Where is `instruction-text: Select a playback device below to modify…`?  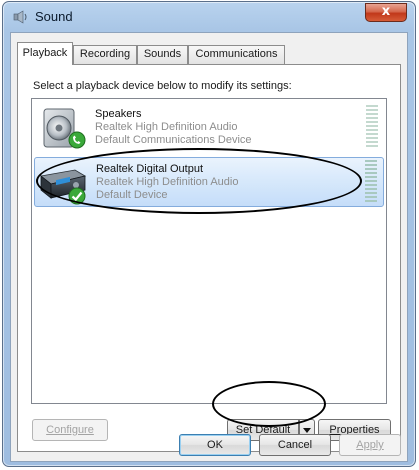
instruction-text: Select a playback device below to modify… is located at coordinates (162, 86).